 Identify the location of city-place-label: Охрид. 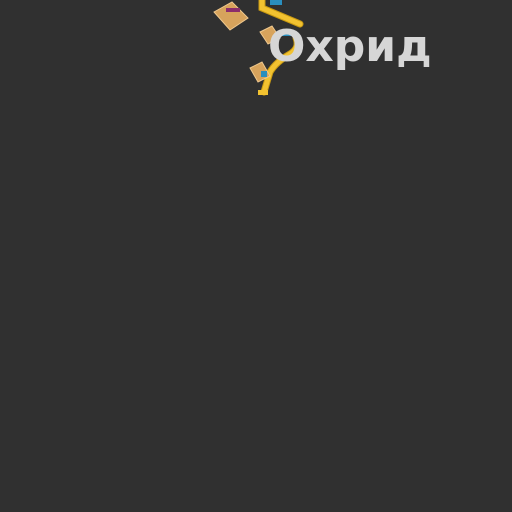
(350, 47).